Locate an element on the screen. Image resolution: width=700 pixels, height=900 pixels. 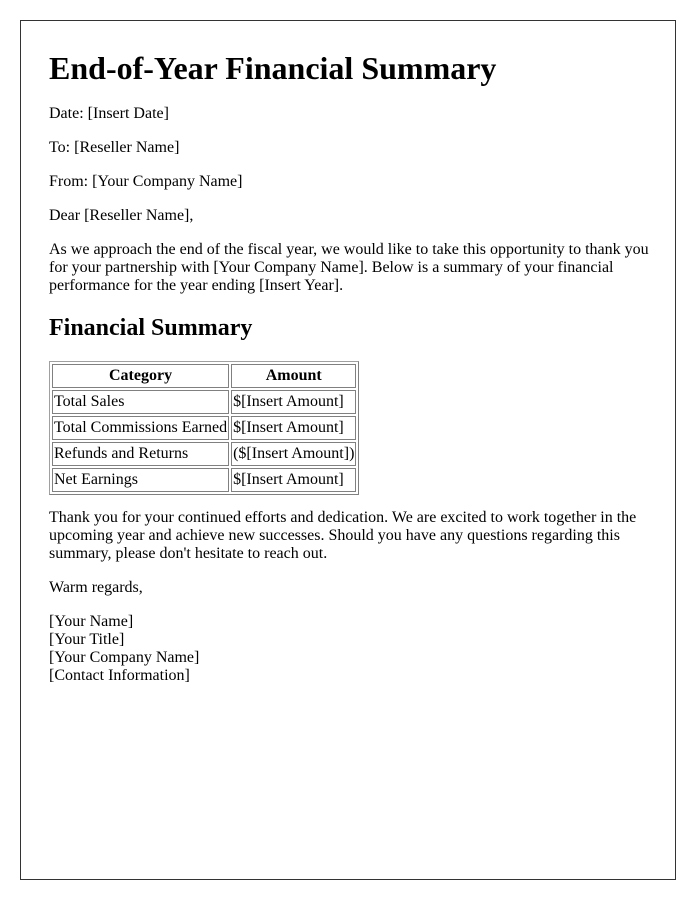
salutation: Dear [Reseller Name], is located at coordinates (121, 215).